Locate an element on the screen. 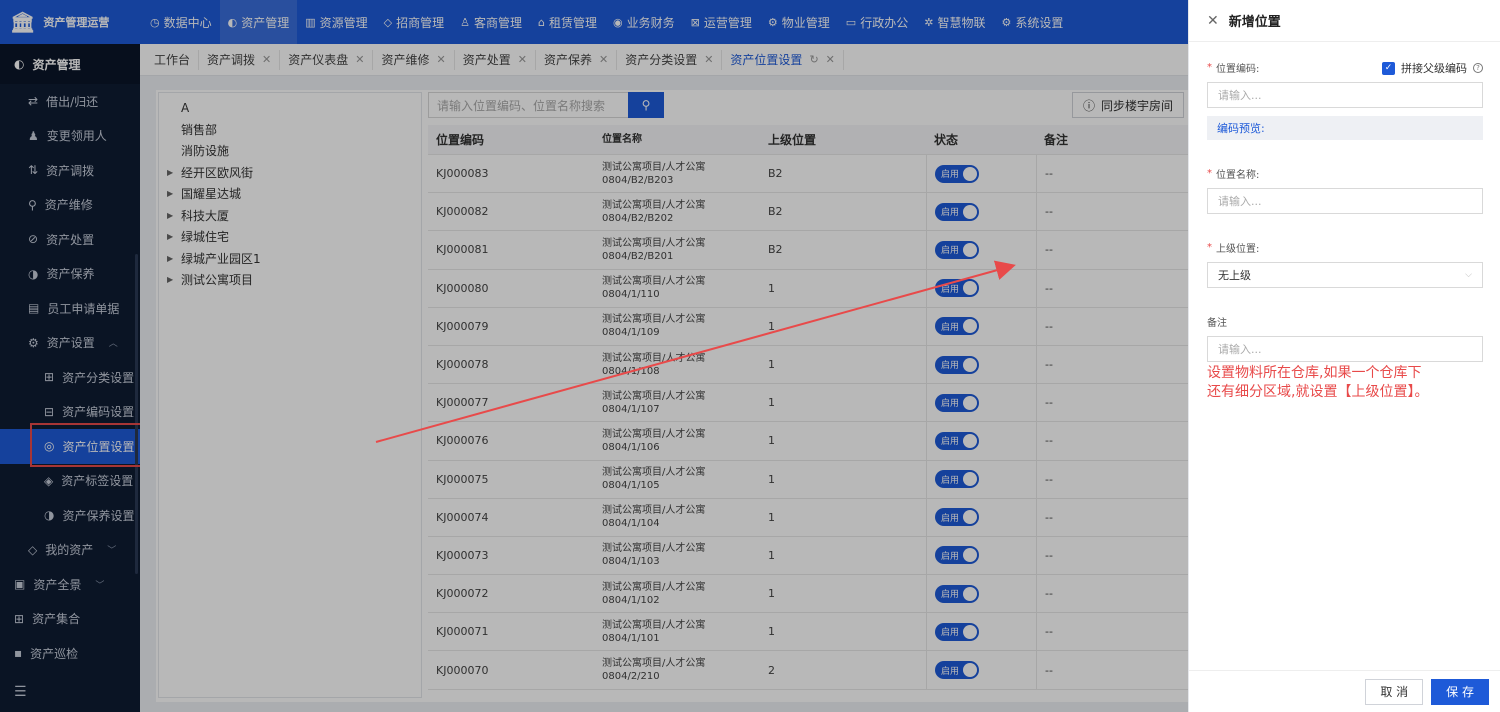 This screenshot has width=1500, height=712. nav-item-10: ✲ 智慧物联 is located at coordinates (954, 22).